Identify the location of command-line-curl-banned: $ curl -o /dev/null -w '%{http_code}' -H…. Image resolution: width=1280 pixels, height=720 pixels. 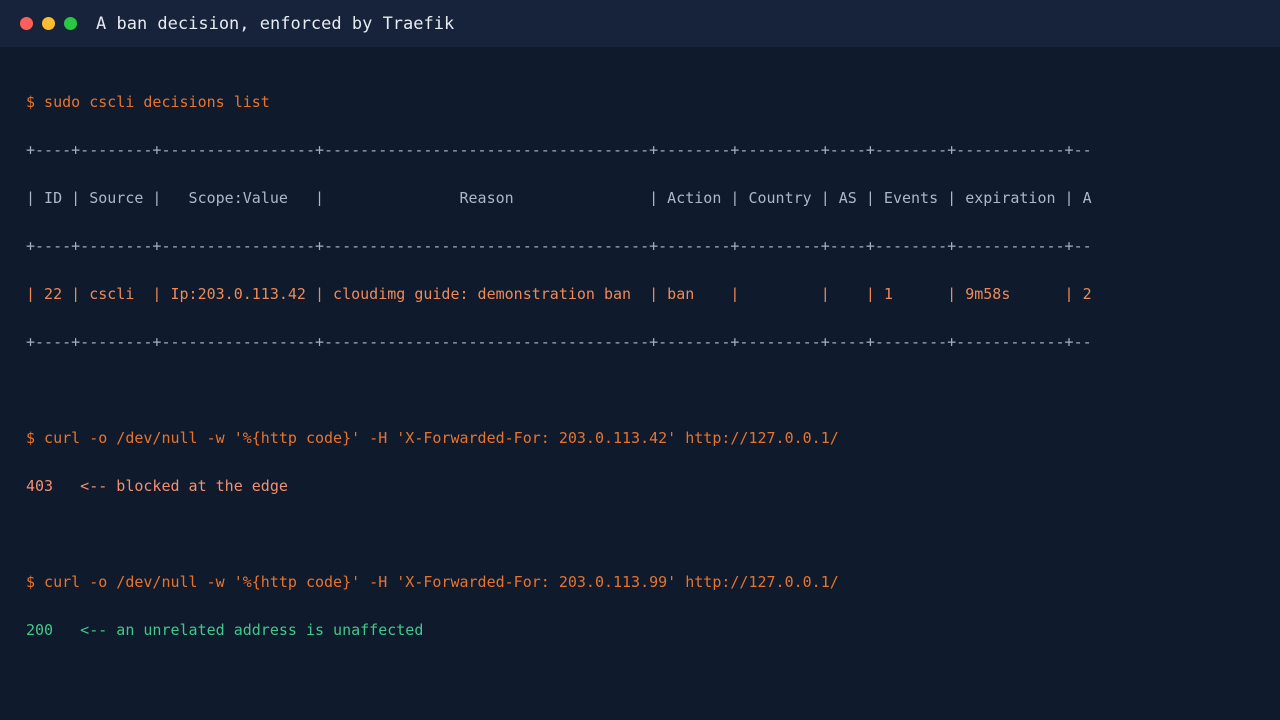
(432, 438).